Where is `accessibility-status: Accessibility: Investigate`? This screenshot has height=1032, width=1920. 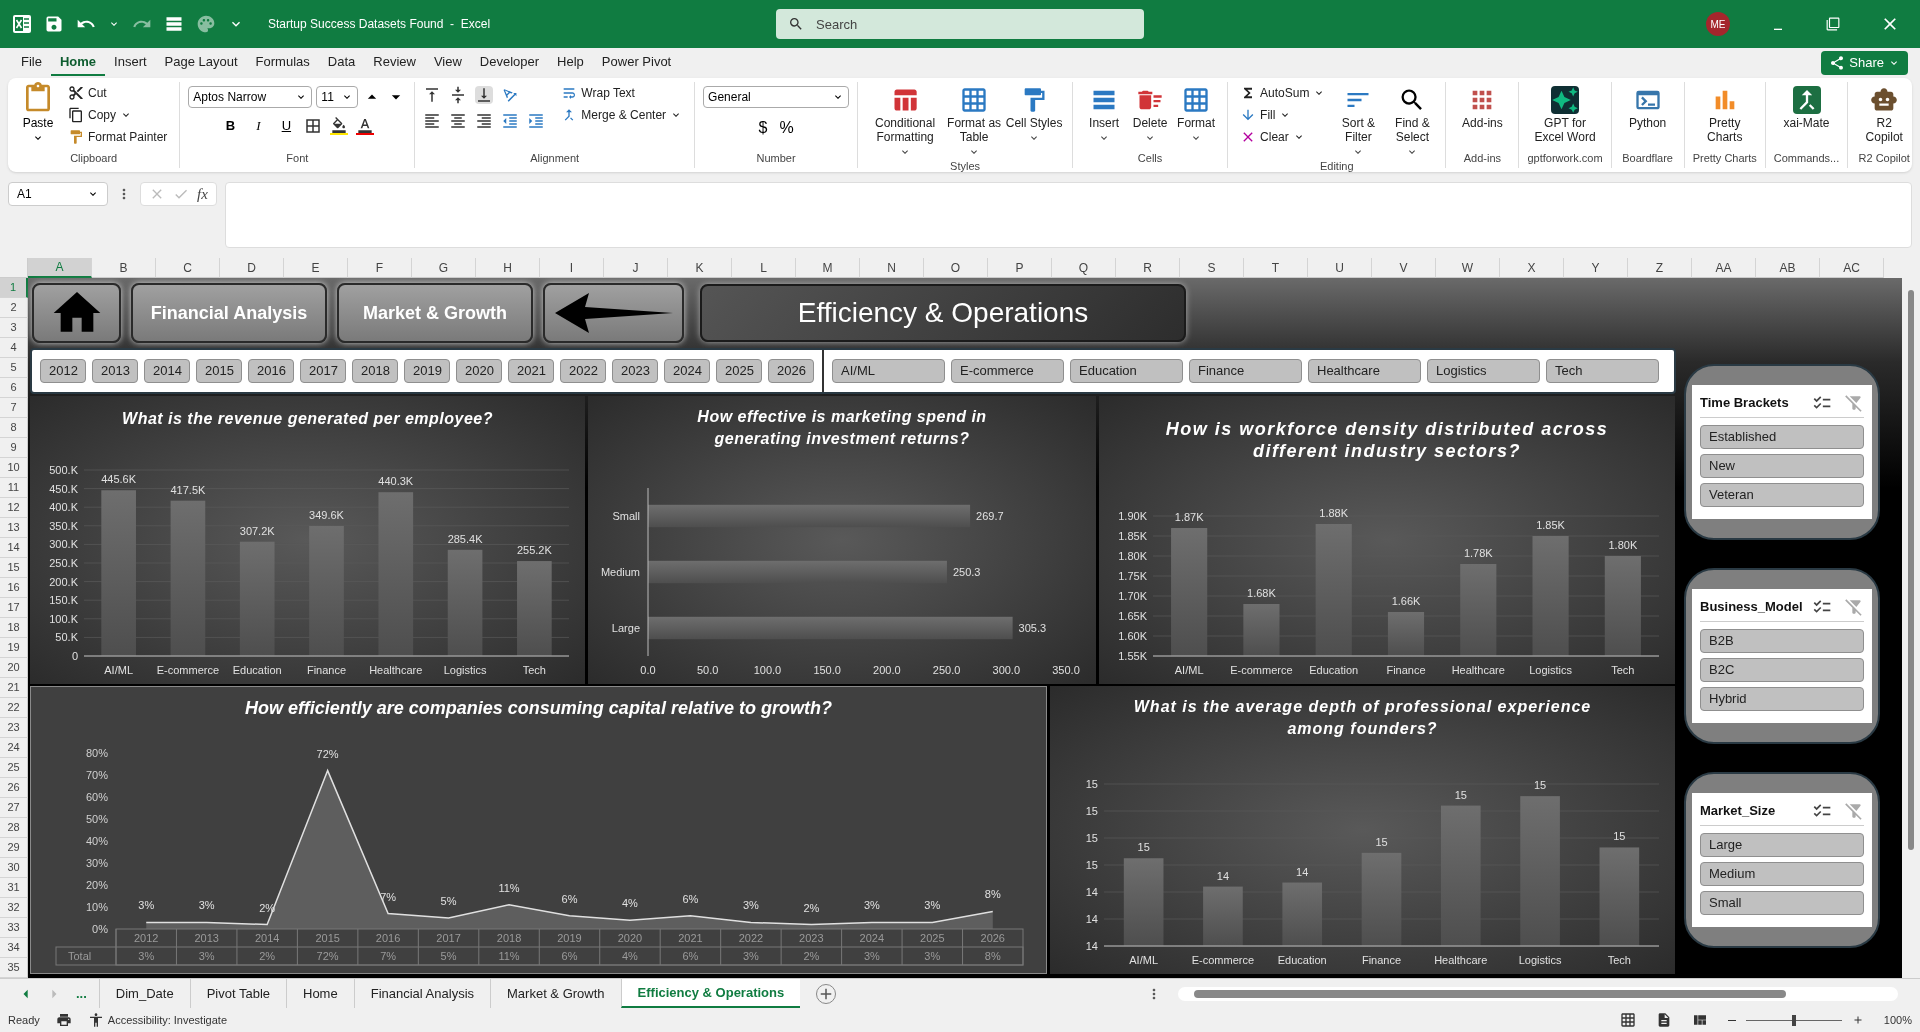
accessibility-status: Accessibility: Investigate is located at coordinates (167, 1020).